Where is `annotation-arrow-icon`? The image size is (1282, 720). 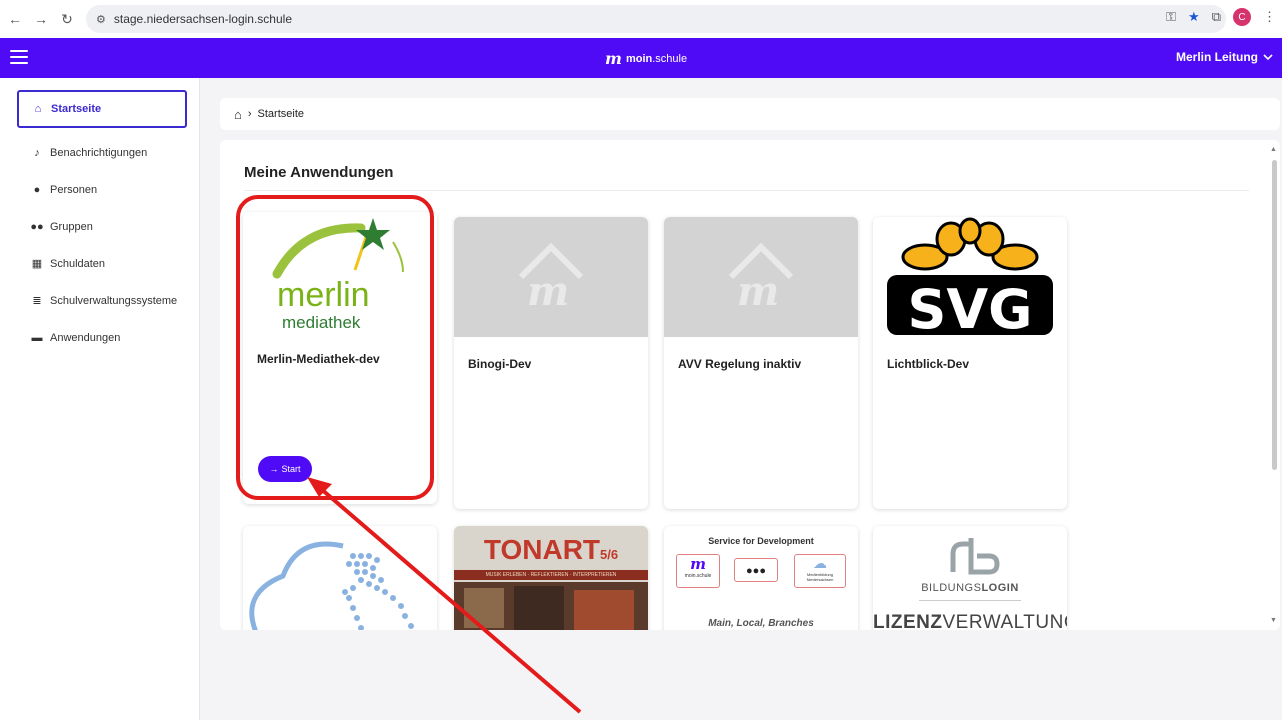
annotation-arrow-icon is located at coordinates (444, 595).